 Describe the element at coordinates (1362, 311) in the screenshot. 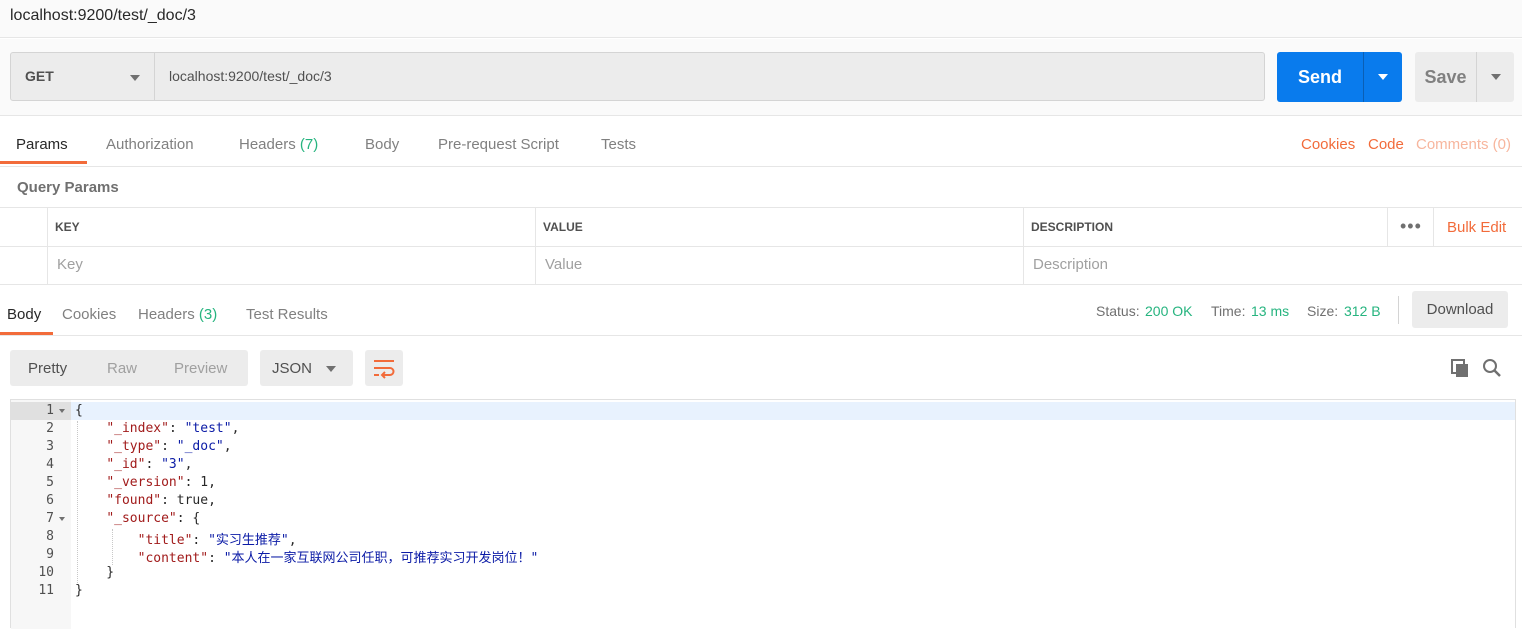

I see `size-value-text: 312 B` at that location.